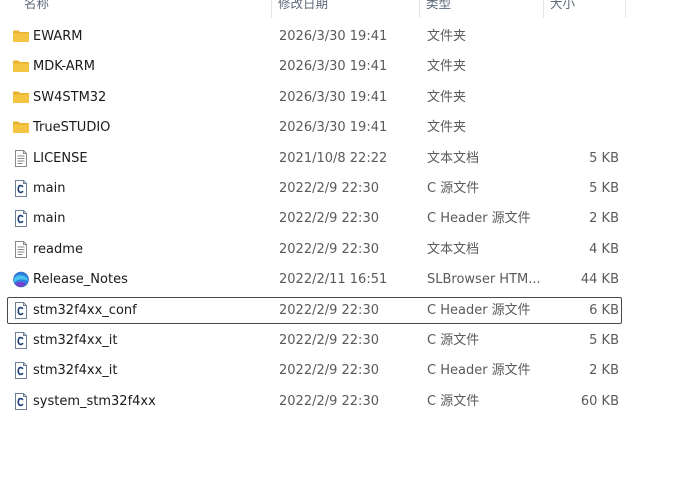 The image size is (693, 496). I want to click on file-name: stm32f4xx_conf, so click(85, 310).